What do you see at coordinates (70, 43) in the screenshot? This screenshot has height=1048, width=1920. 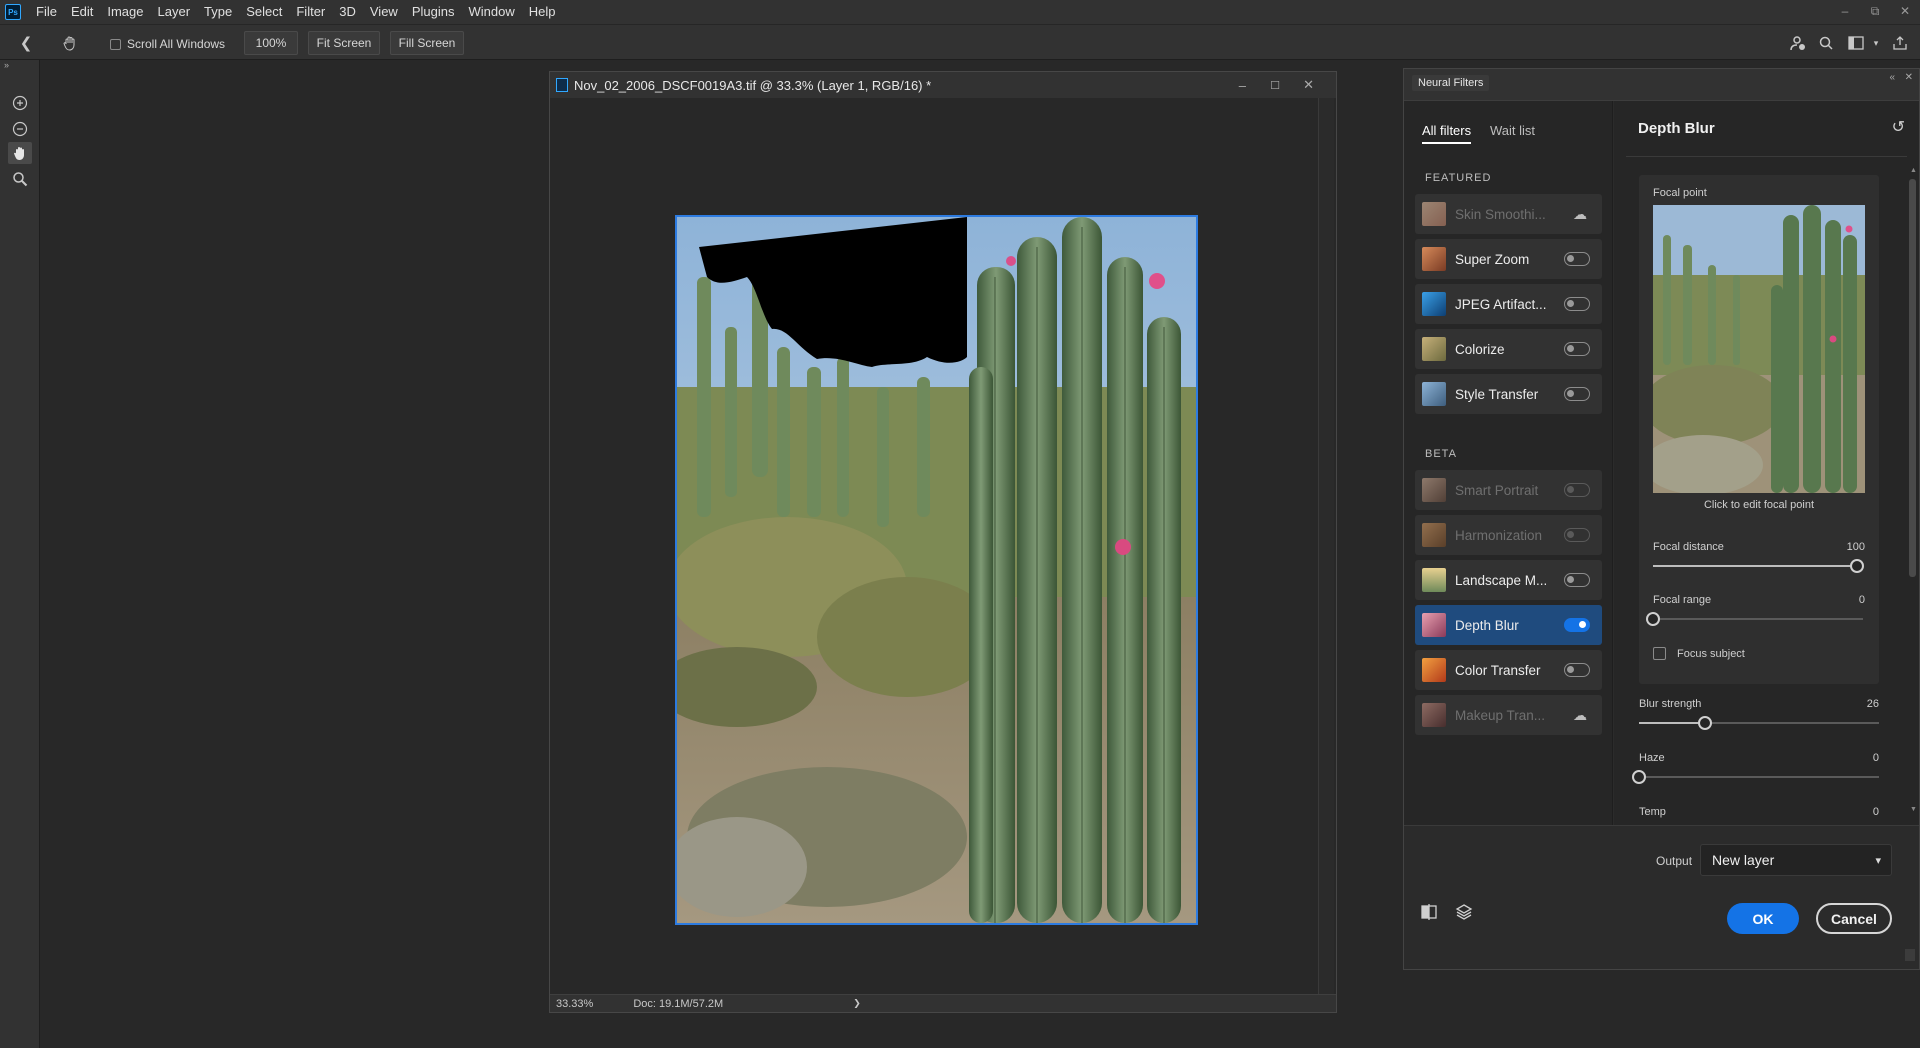 I see `hand-tool-preset-icon` at bounding box center [70, 43].